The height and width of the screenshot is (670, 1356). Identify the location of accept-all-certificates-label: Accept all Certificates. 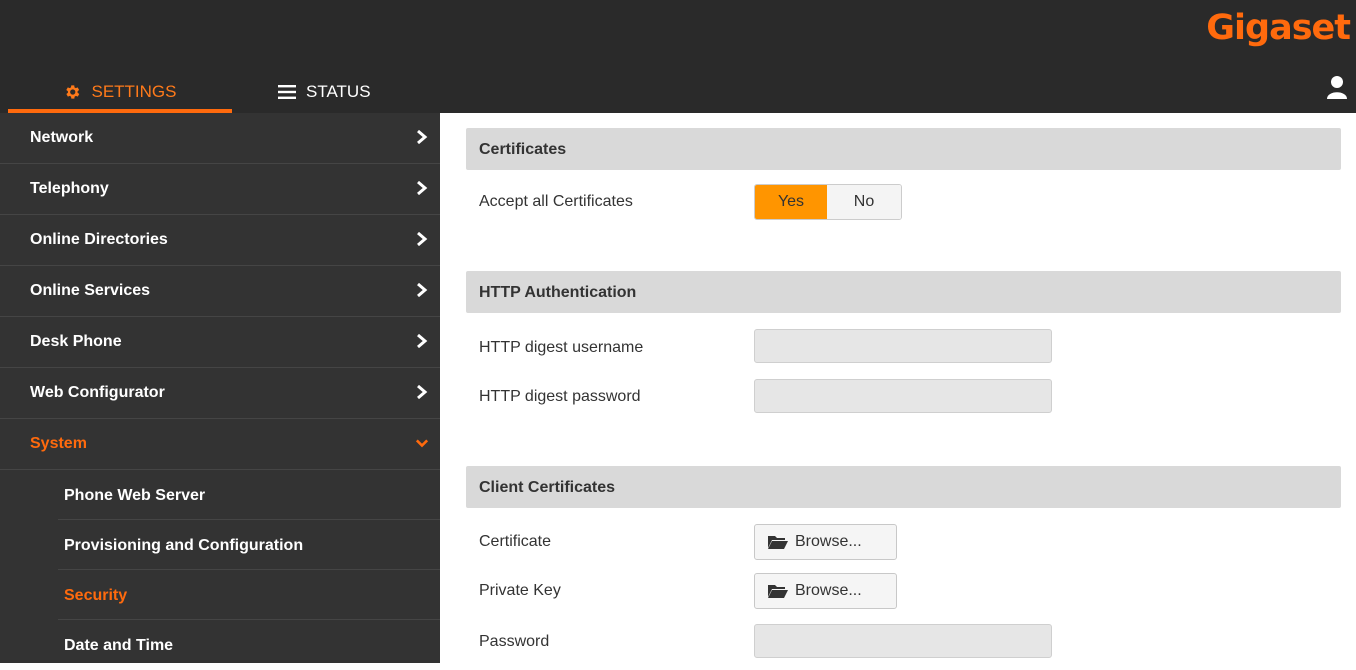
(556, 201).